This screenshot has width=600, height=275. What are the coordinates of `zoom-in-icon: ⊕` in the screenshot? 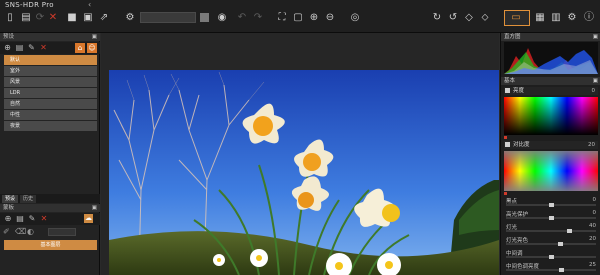 It's located at (314, 18).